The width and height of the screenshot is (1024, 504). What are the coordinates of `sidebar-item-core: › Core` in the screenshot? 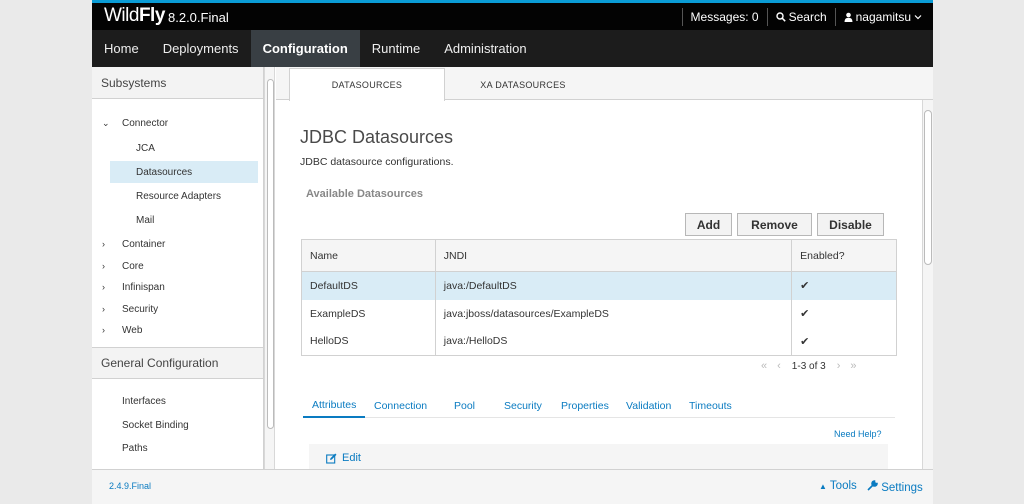 It's located at (177, 266).